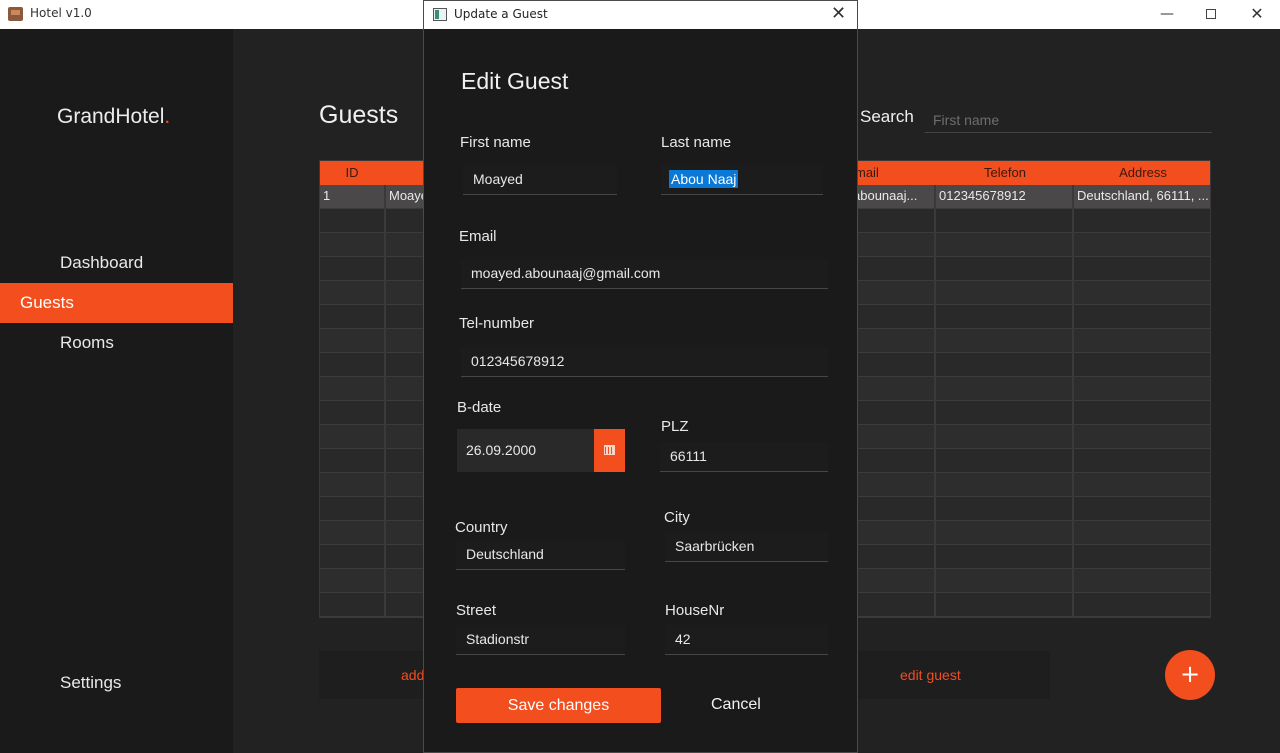 This screenshot has width=1280, height=753. Describe the element at coordinates (479, 407) in the screenshot. I see `bdate-label: B-date` at that location.